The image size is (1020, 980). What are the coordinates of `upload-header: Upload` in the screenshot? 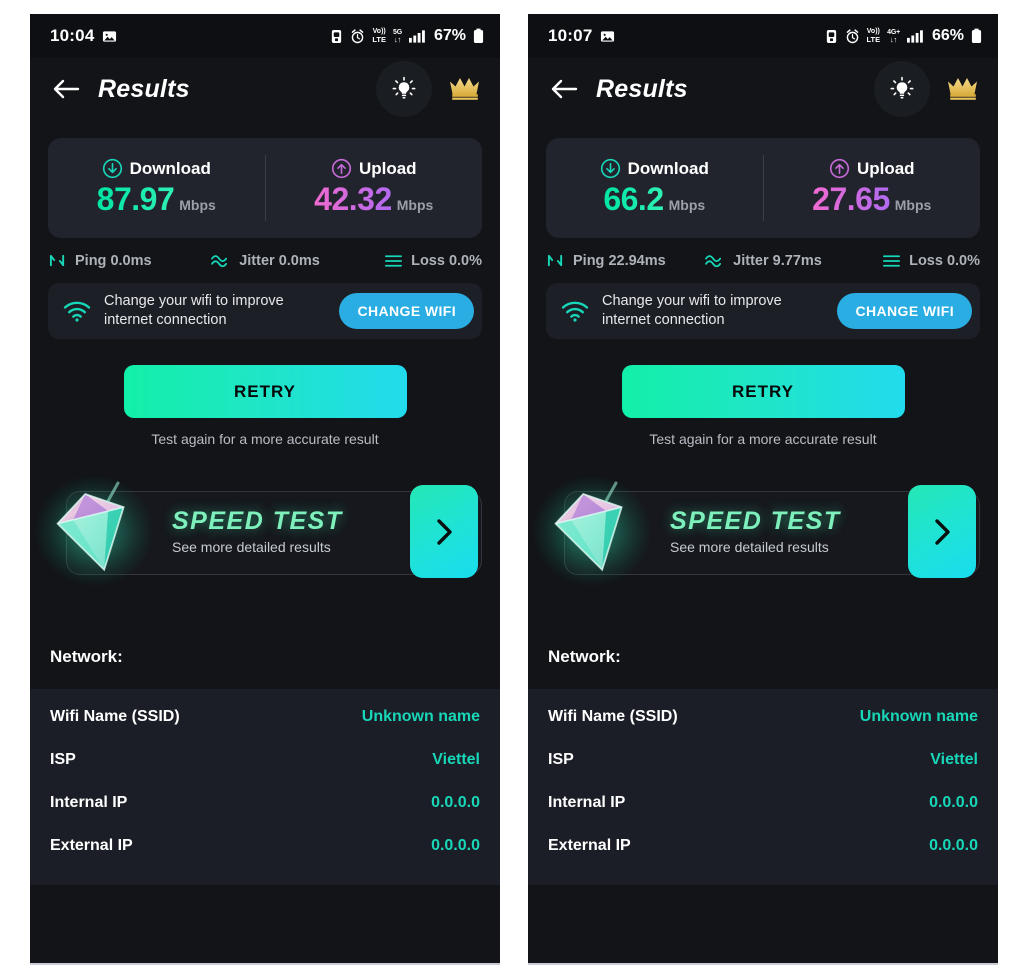 It's located at (872, 168).